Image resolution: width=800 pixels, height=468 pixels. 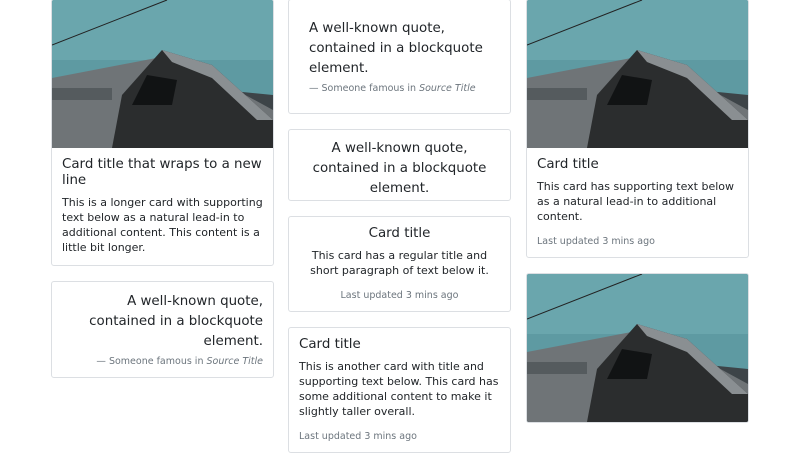 I want to click on card-title: Card title that wraps to a new line, so click(x=162, y=172).